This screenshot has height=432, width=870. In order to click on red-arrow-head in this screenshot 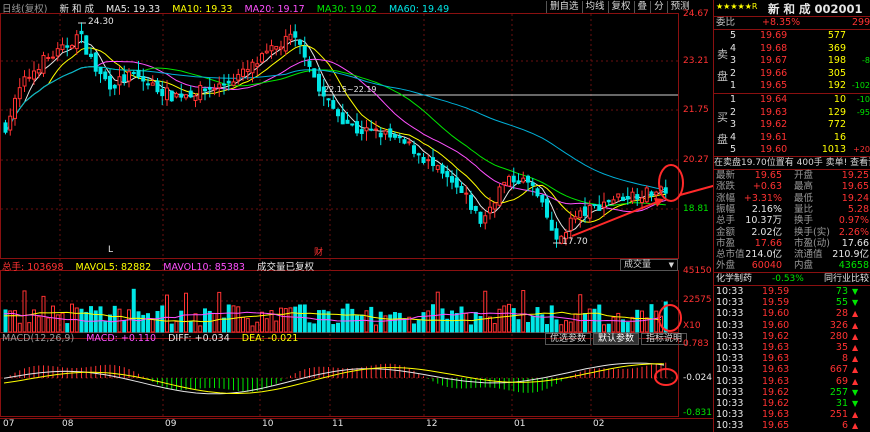, I will do `click(659, 202)`.